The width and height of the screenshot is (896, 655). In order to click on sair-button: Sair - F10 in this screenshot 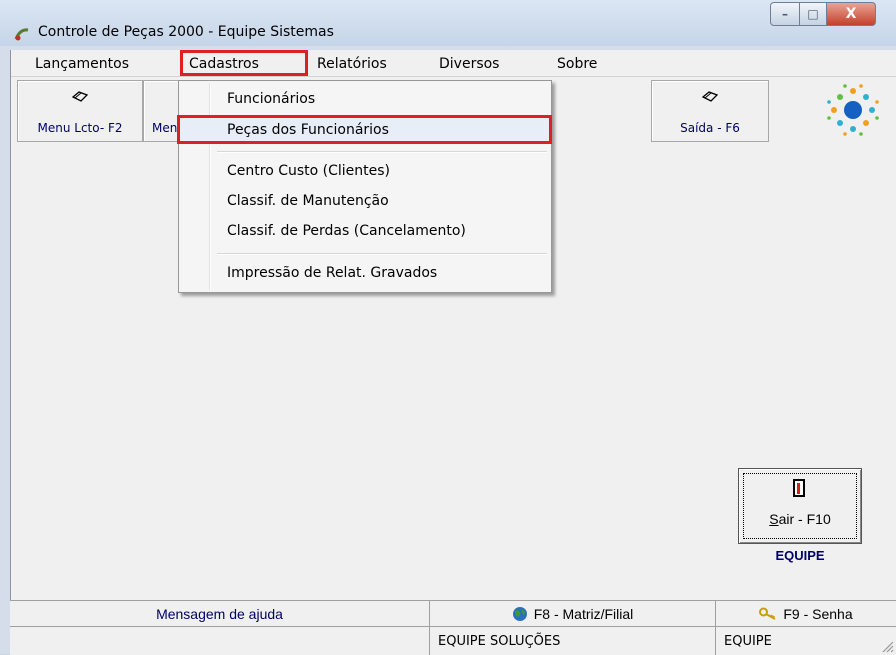, I will do `click(800, 506)`.